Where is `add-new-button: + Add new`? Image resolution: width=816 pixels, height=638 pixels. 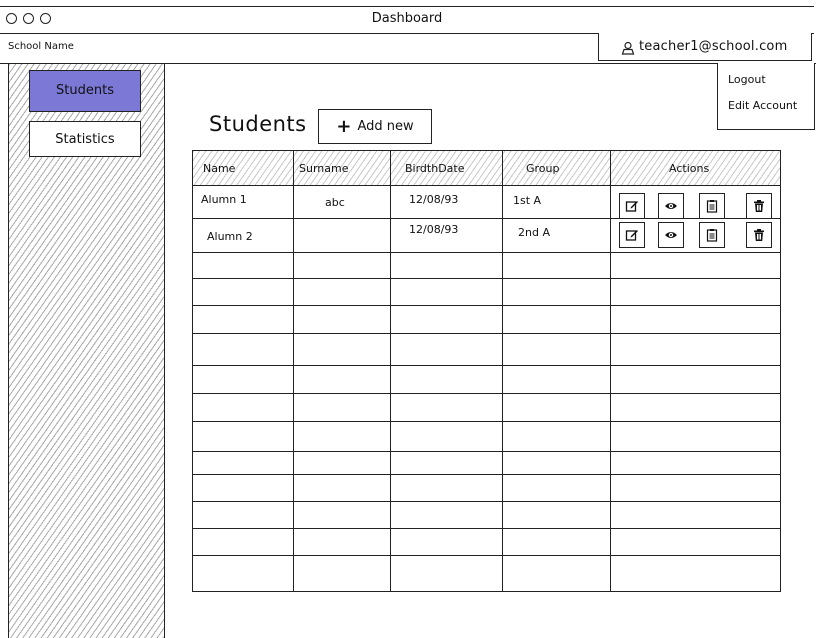 add-new-button: + Add new is located at coordinates (375, 126).